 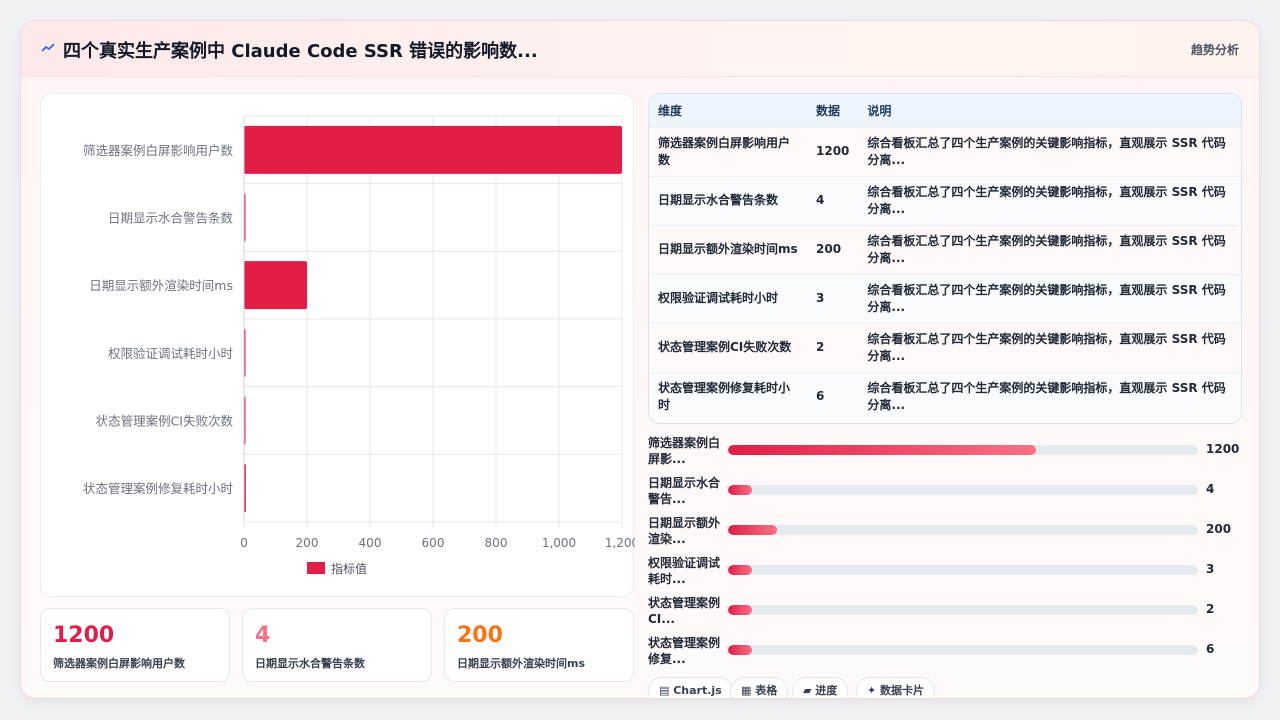 I want to click on cell-value: 4, so click(x=820, y=200).